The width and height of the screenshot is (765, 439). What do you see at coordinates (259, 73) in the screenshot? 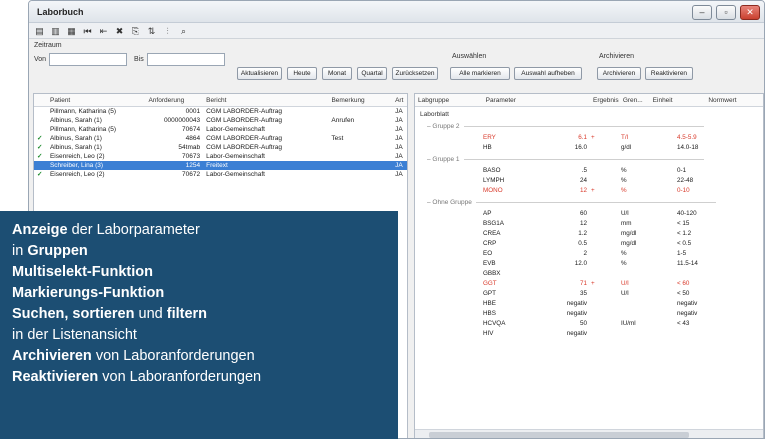
I see `aktualisieren-button: Aktualisieren` at bounding box center [259, 73].